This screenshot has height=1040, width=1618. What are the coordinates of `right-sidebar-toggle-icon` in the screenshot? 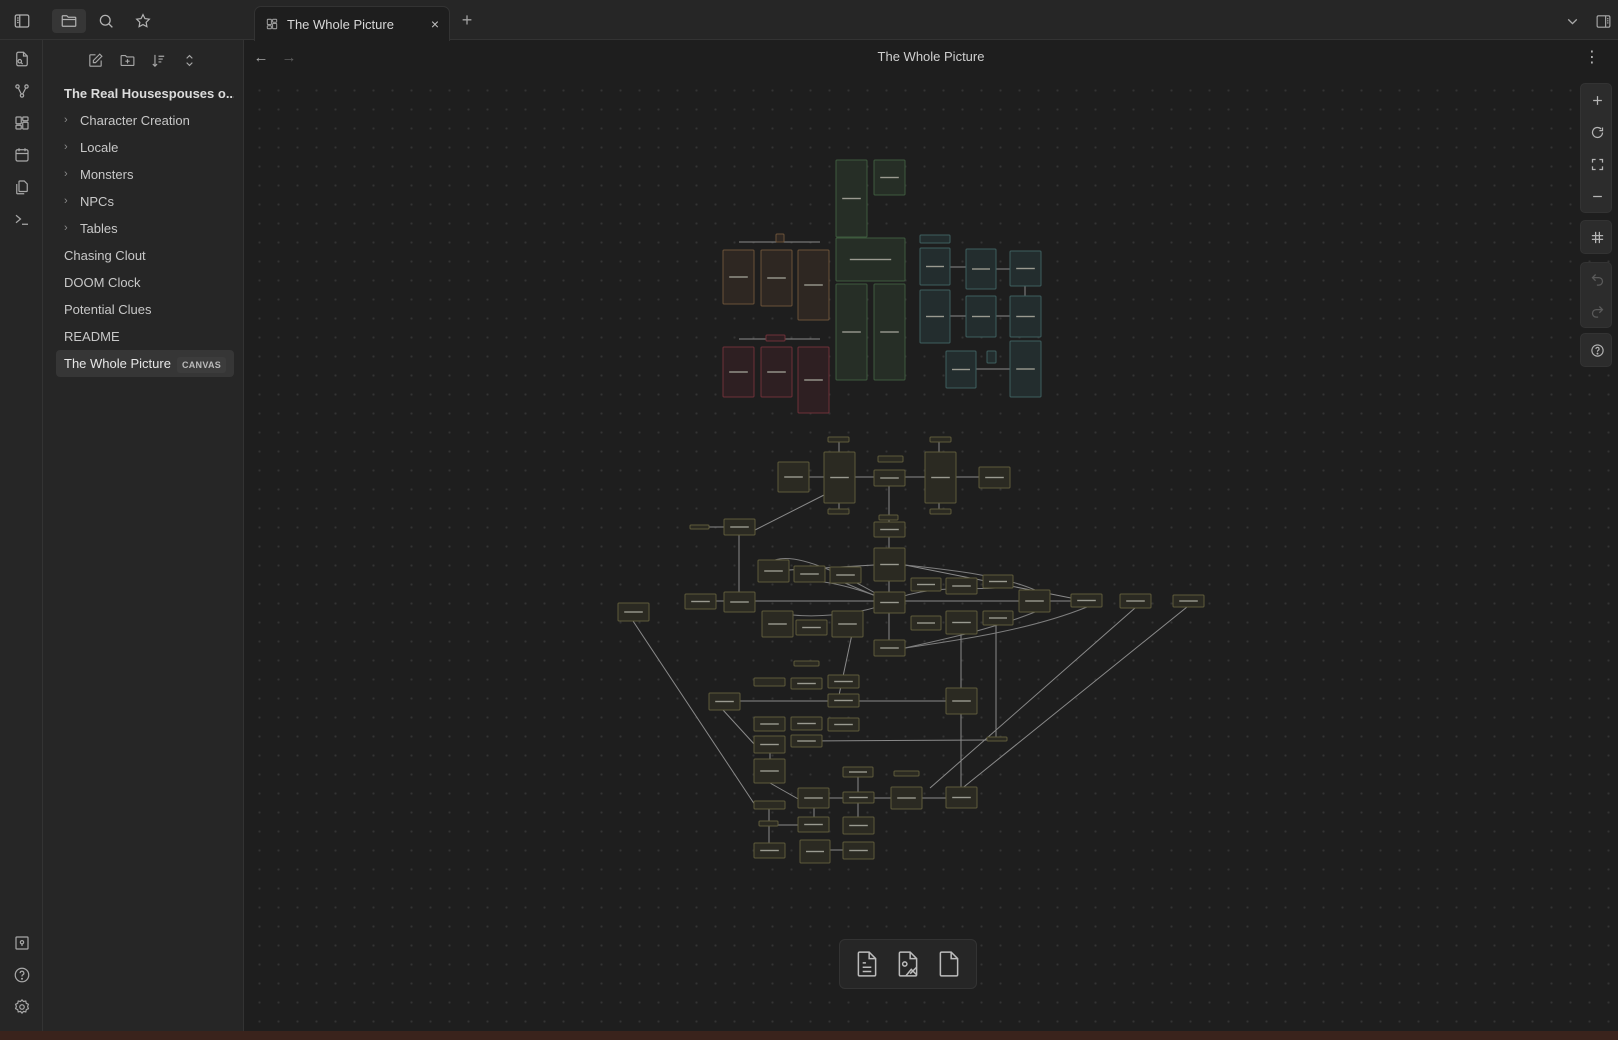 It's located at (1603, 21).